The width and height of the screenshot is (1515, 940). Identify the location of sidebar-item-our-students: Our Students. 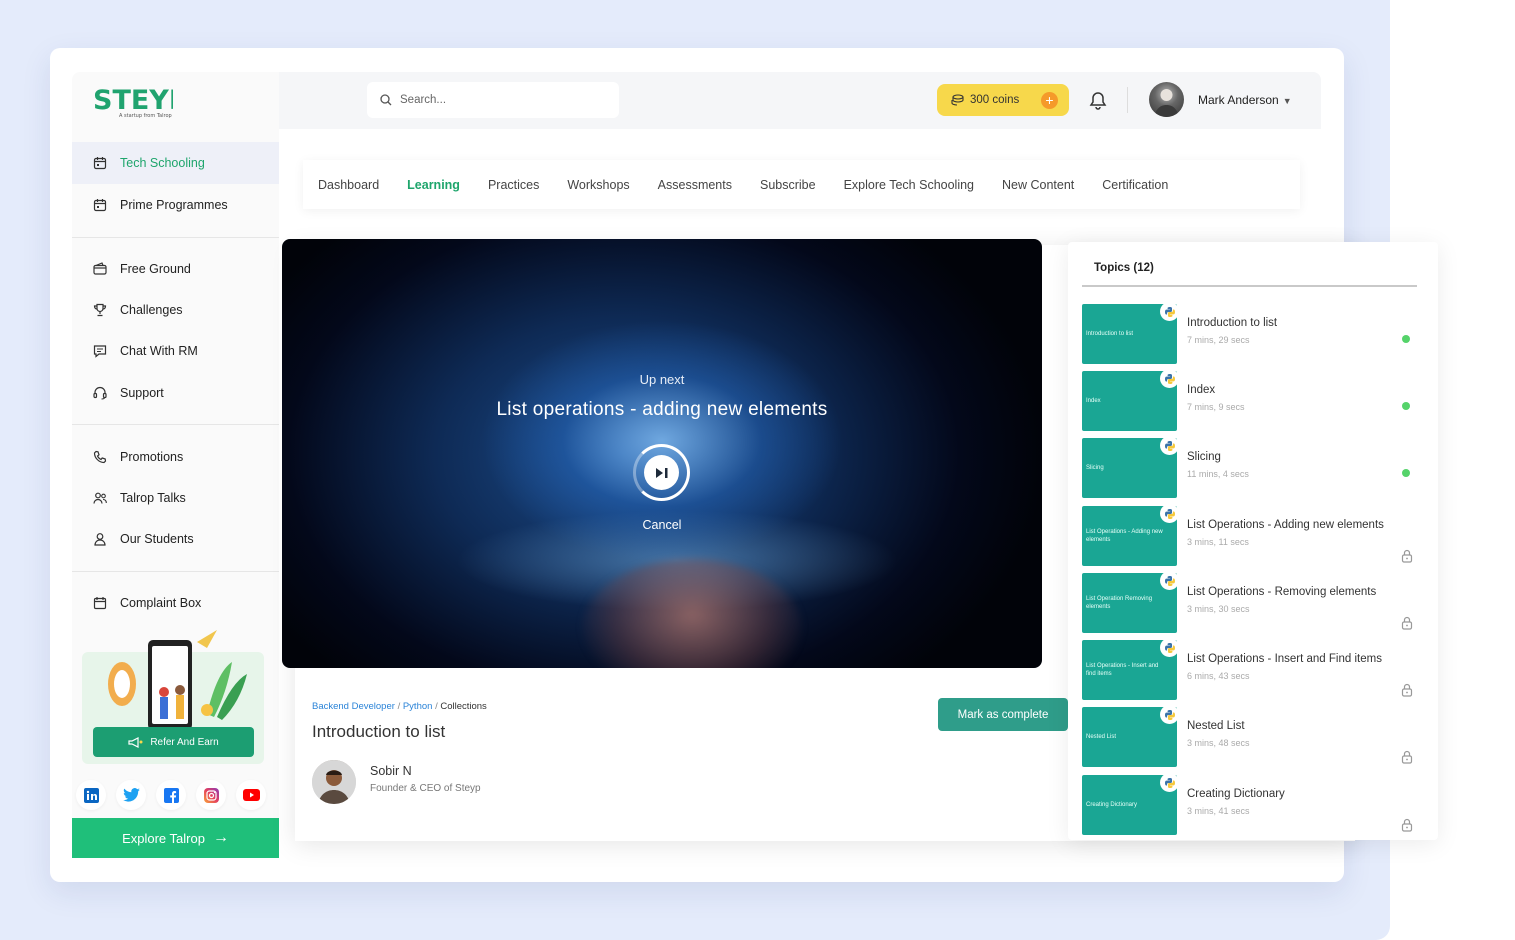
(175, 539).